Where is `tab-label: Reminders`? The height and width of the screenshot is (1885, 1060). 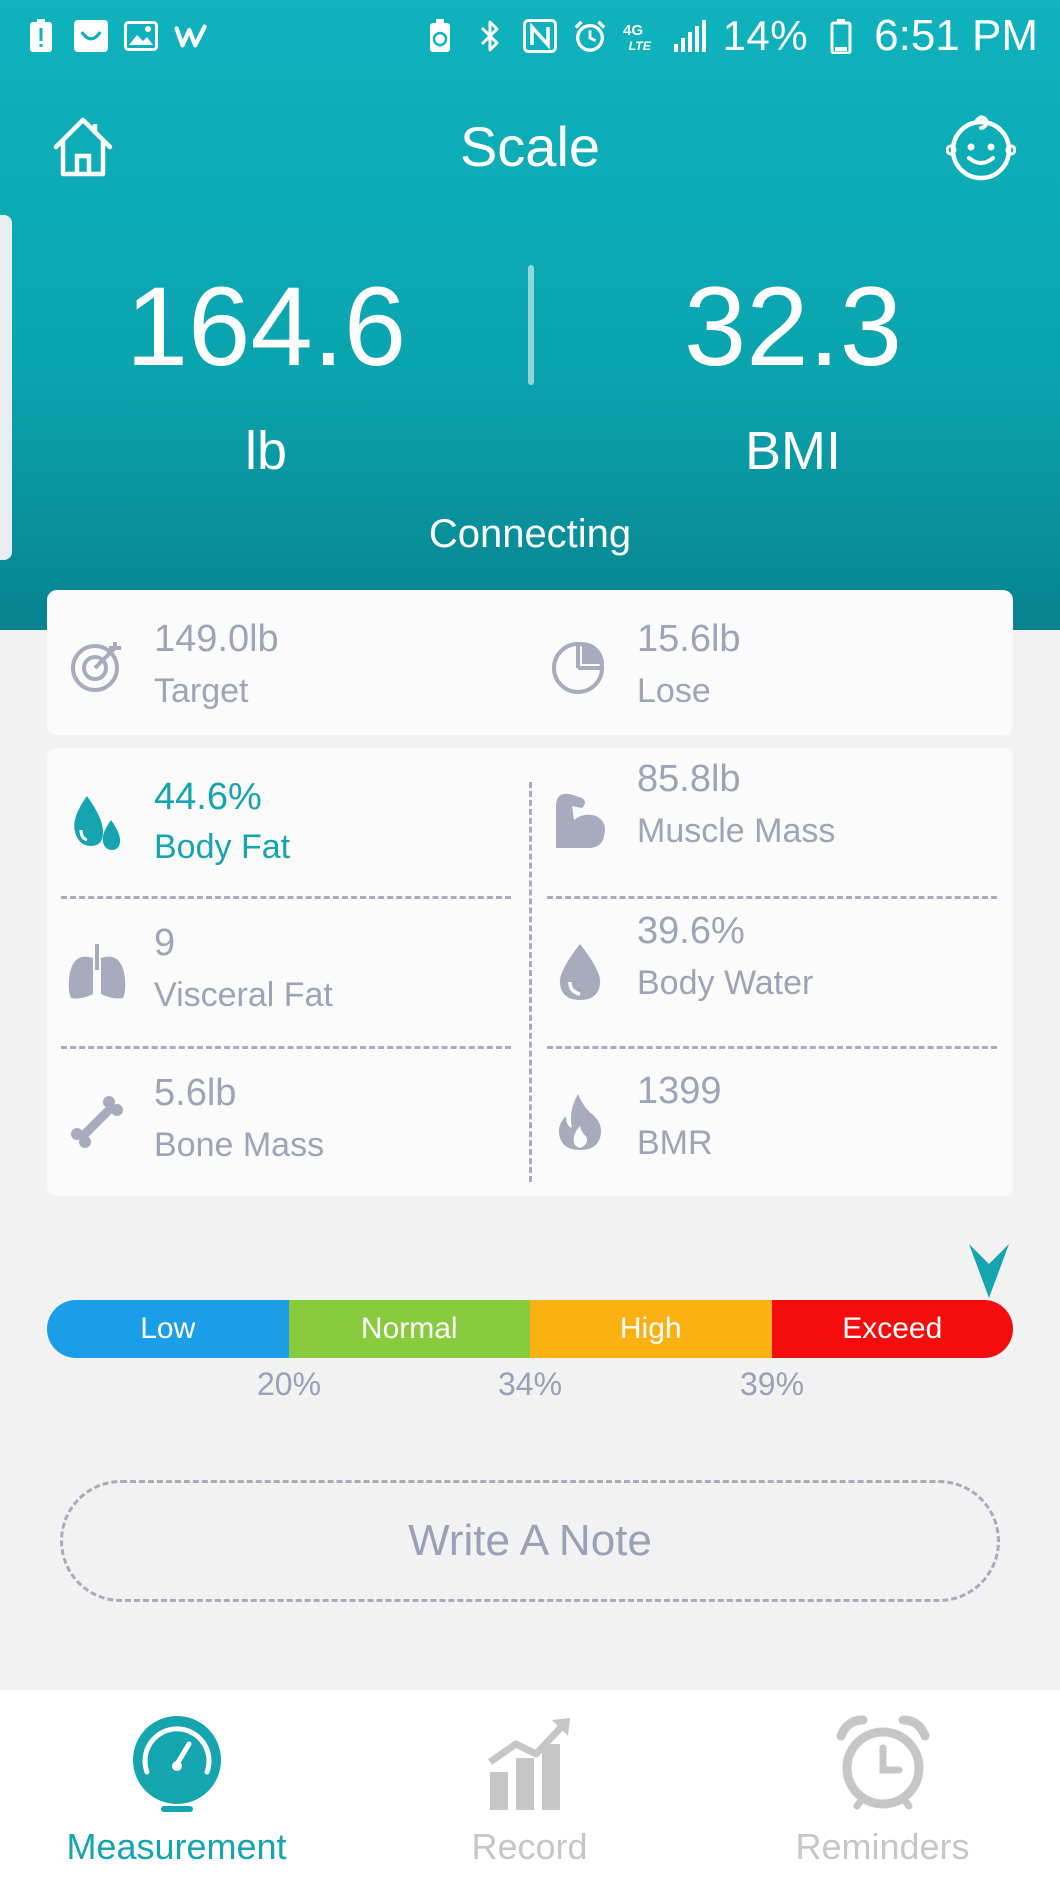
tab-label: Reminders is located at coordinates (882, 1846).